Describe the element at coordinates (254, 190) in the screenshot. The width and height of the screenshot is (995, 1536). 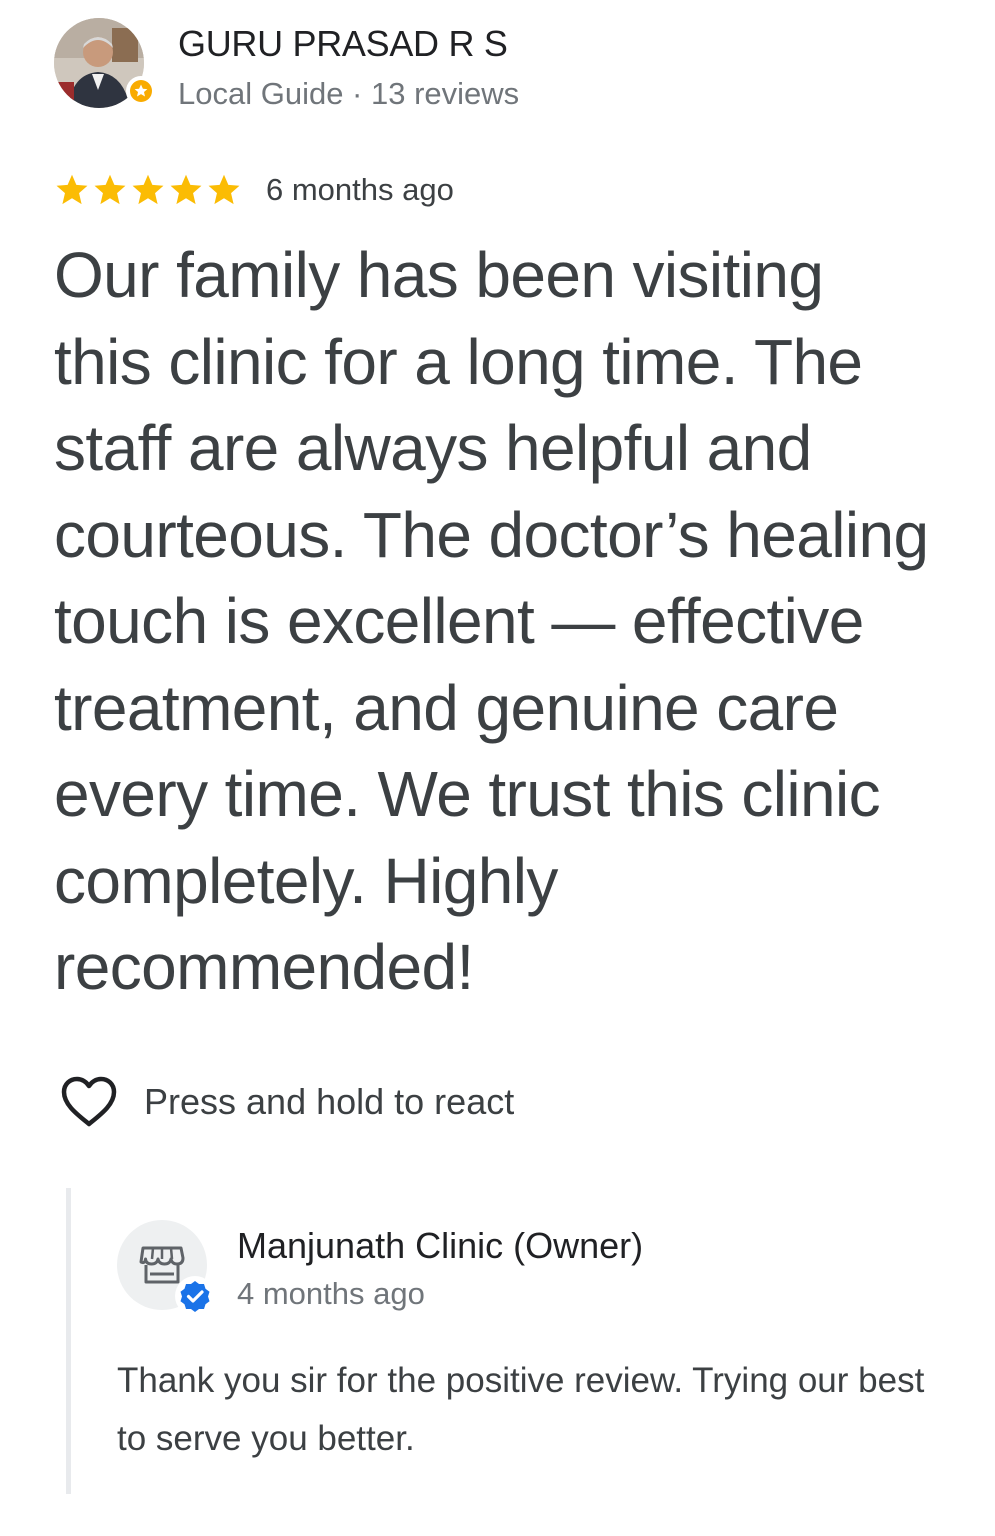
I see `rating-row: 6 months ago` at that location.